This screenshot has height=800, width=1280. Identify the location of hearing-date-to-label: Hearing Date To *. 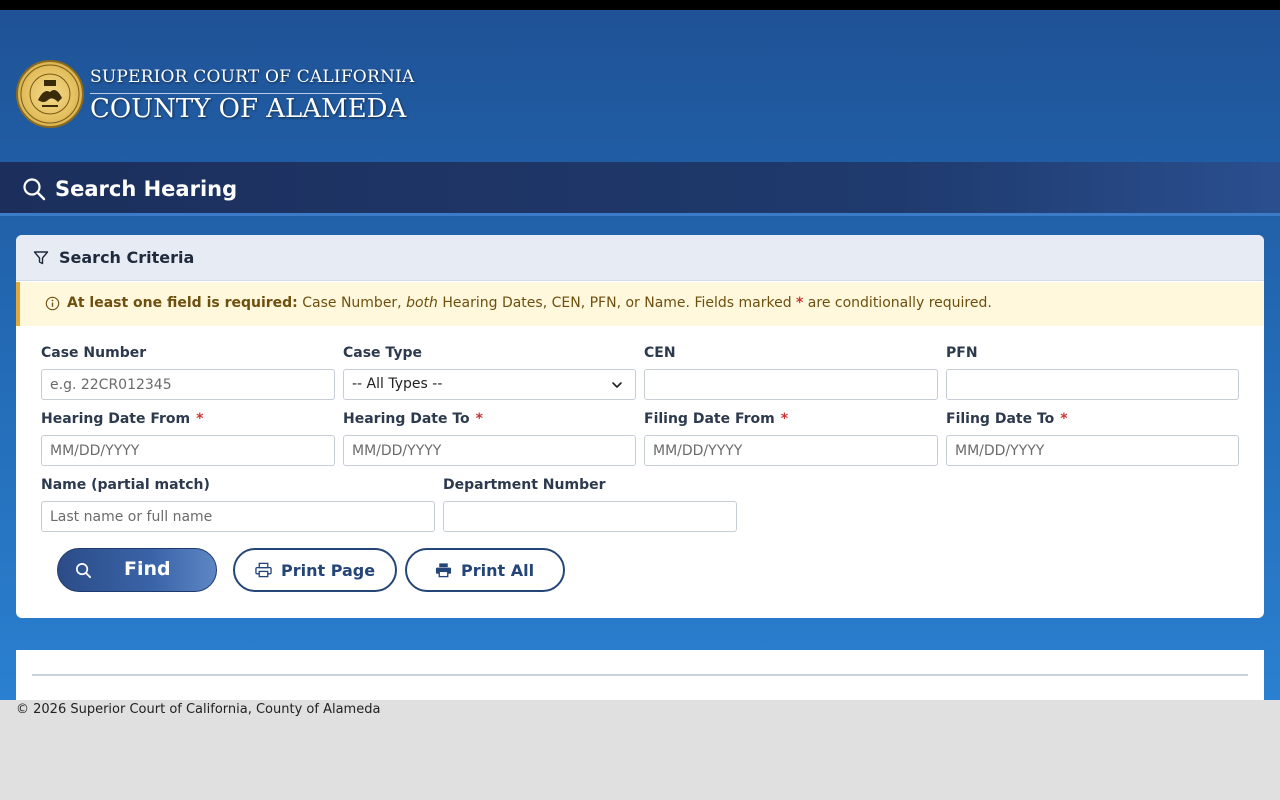
(413, 419).